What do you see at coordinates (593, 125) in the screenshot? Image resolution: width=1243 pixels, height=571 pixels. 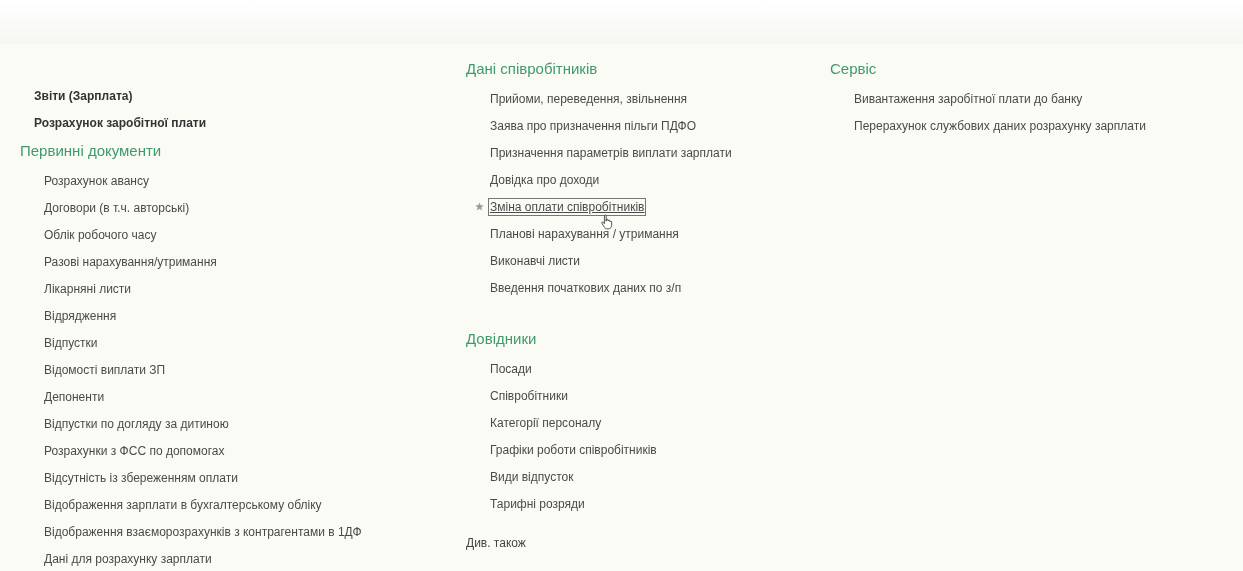 I see `menu-link: Заява про призначення пільги ПДФО` at bounding box center [593, 125].